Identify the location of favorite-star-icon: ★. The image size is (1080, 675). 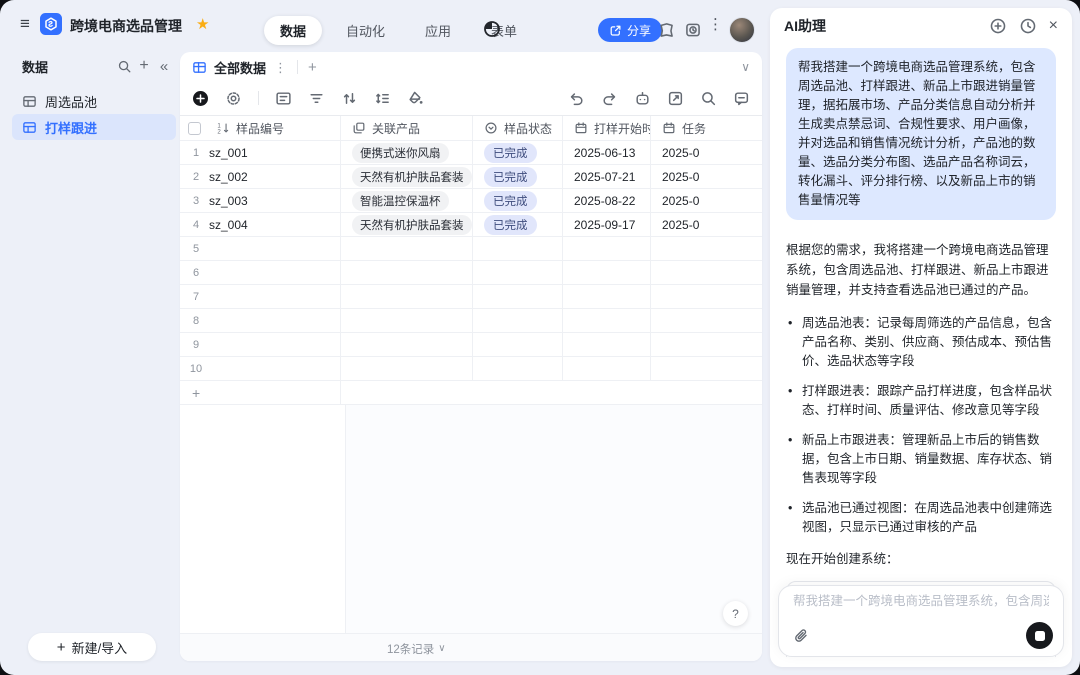
(202, 24).